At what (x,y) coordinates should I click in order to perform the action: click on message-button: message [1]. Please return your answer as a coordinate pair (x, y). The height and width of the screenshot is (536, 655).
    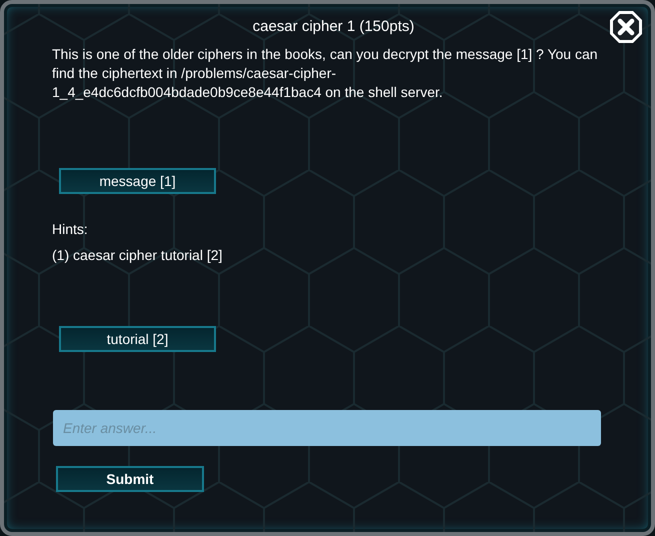
    Looking at the image, I should click on (137, 181).